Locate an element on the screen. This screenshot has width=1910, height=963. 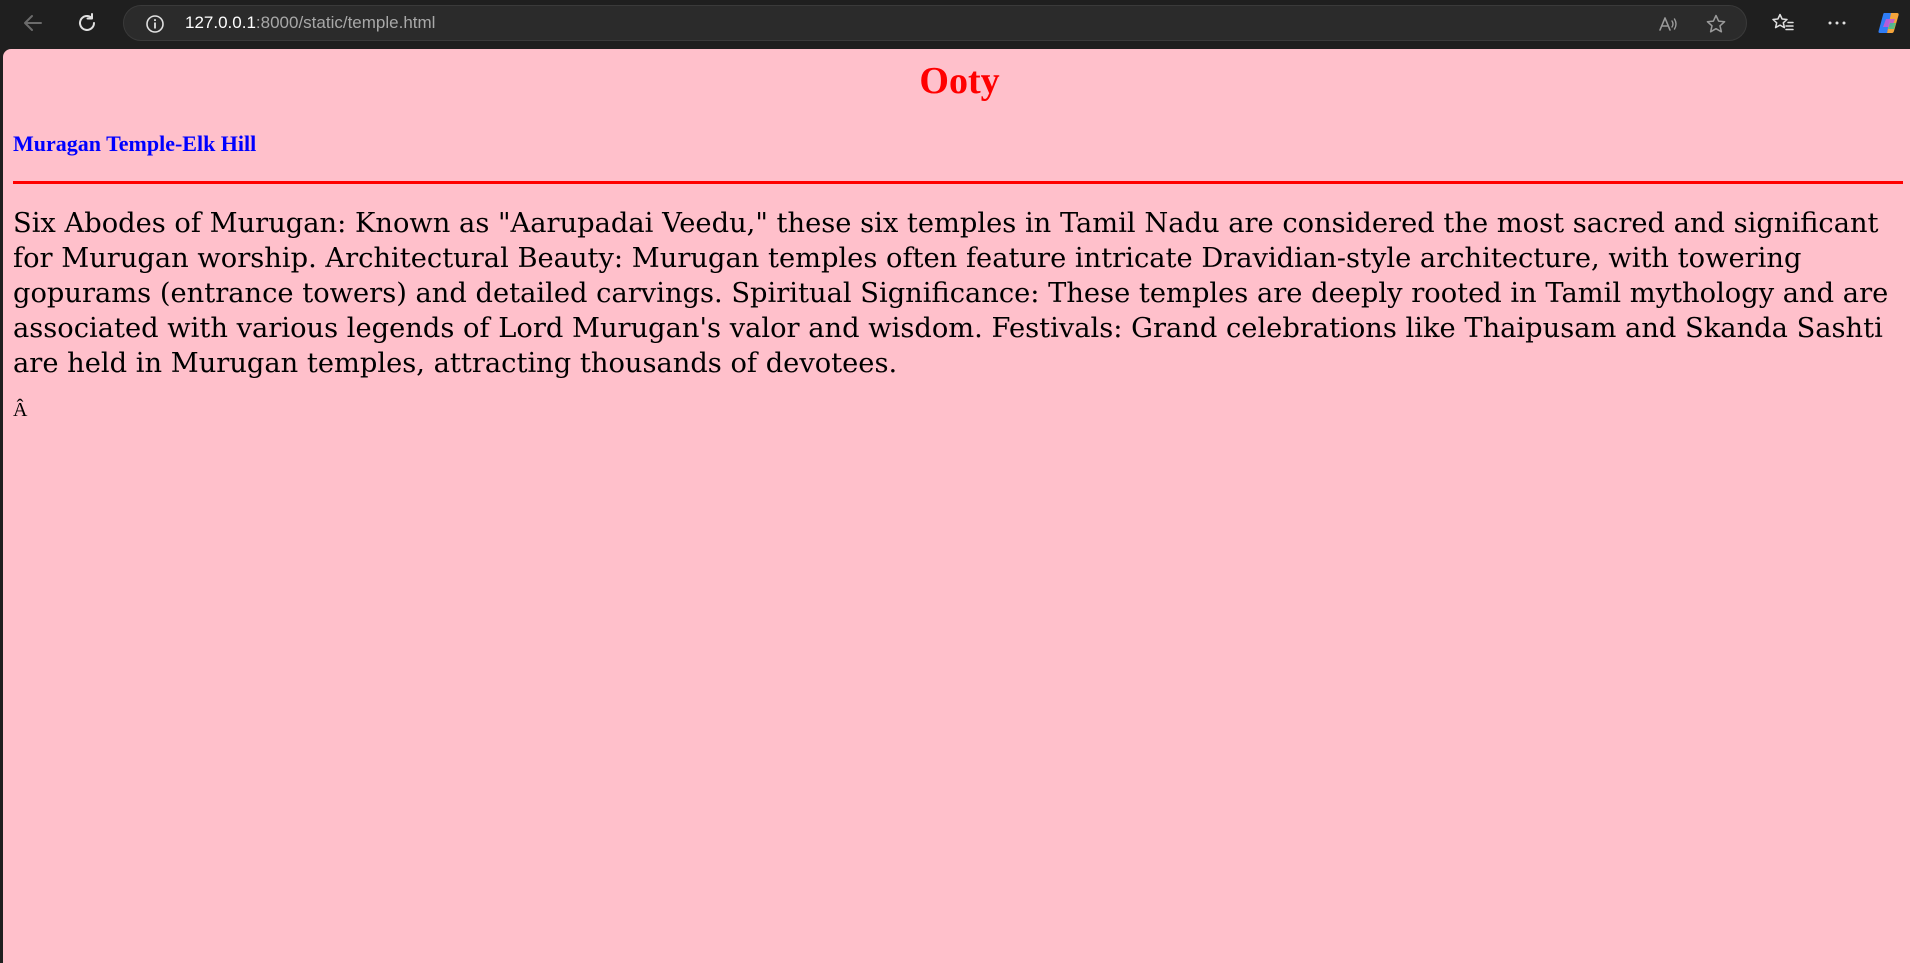
star-icon is located at coordinates (1716, 24).